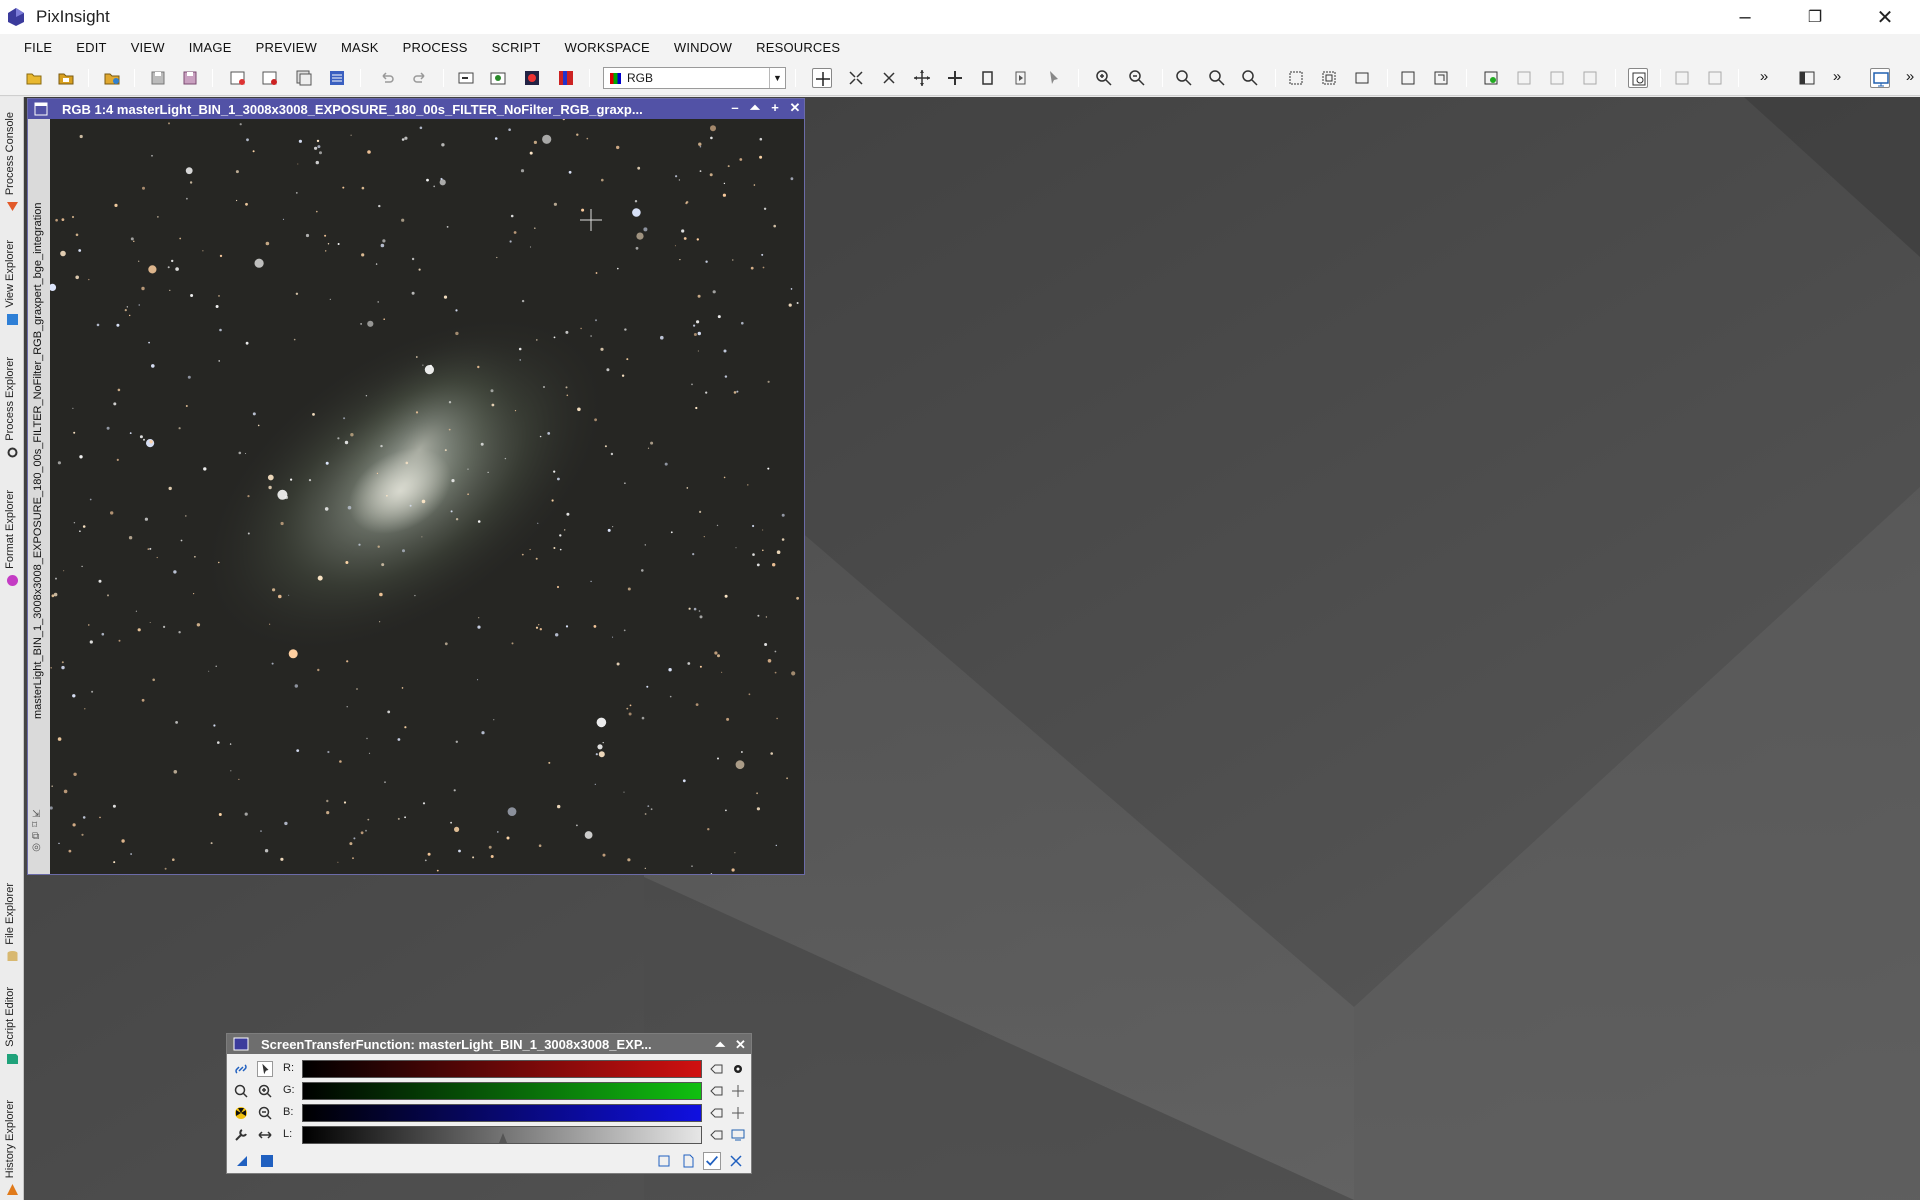 The image size is (1920, 1200). Describe the element at coordinates (1441, 78) in the screenshot. I see `window-cascade-icon` at that location.